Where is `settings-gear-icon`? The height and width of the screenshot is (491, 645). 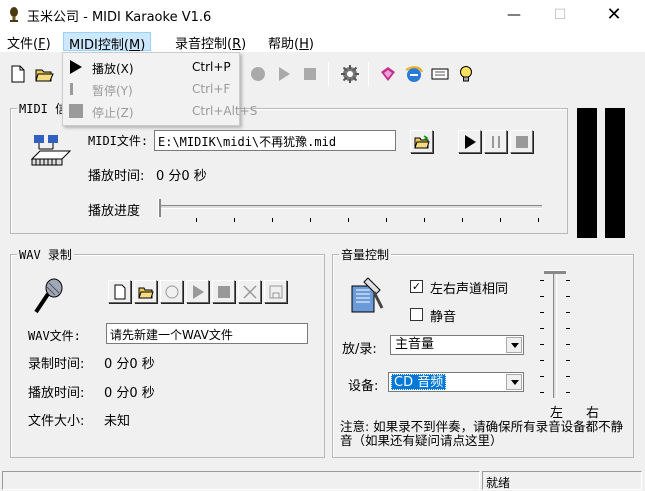
settings-gear-icon is located at coordinates (350, 74).